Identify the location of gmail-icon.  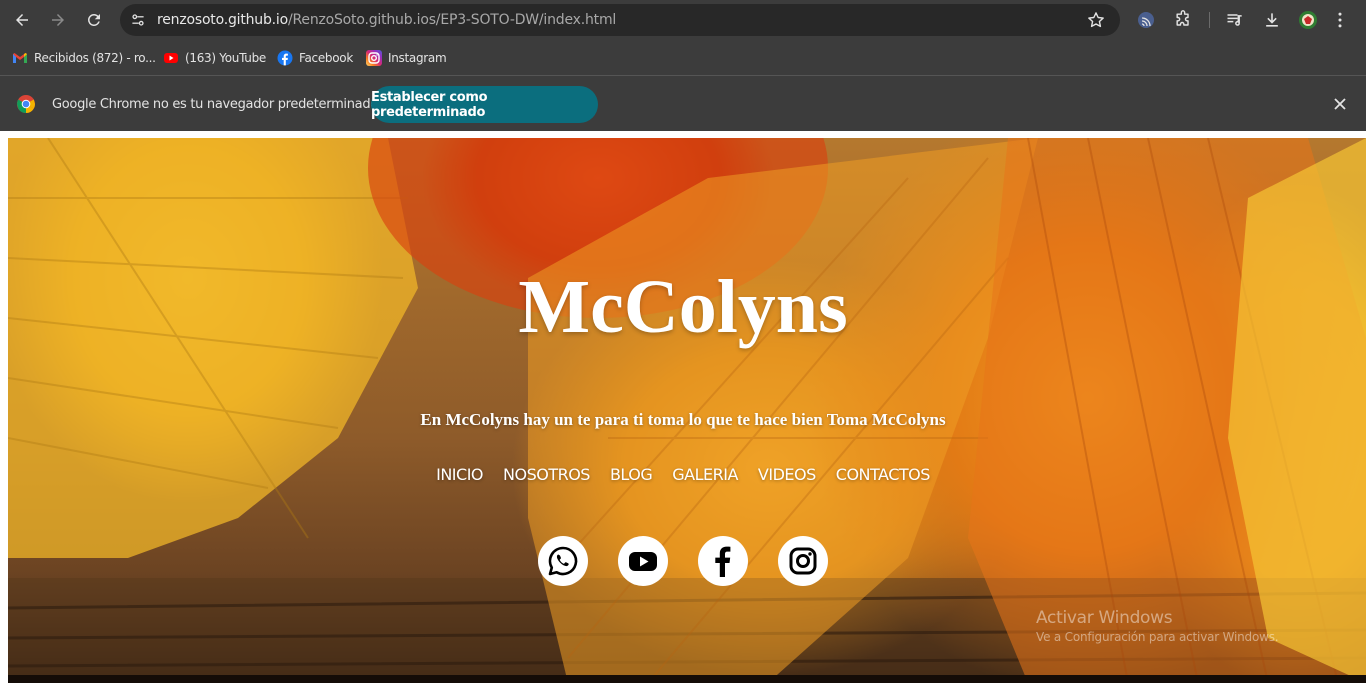
(20, 58).